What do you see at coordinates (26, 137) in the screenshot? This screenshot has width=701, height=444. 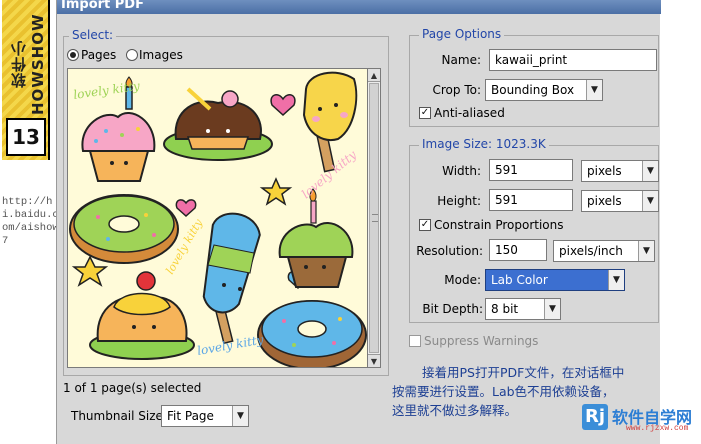 I see `tutorial-number: 13` at bounding box center [26, 137].